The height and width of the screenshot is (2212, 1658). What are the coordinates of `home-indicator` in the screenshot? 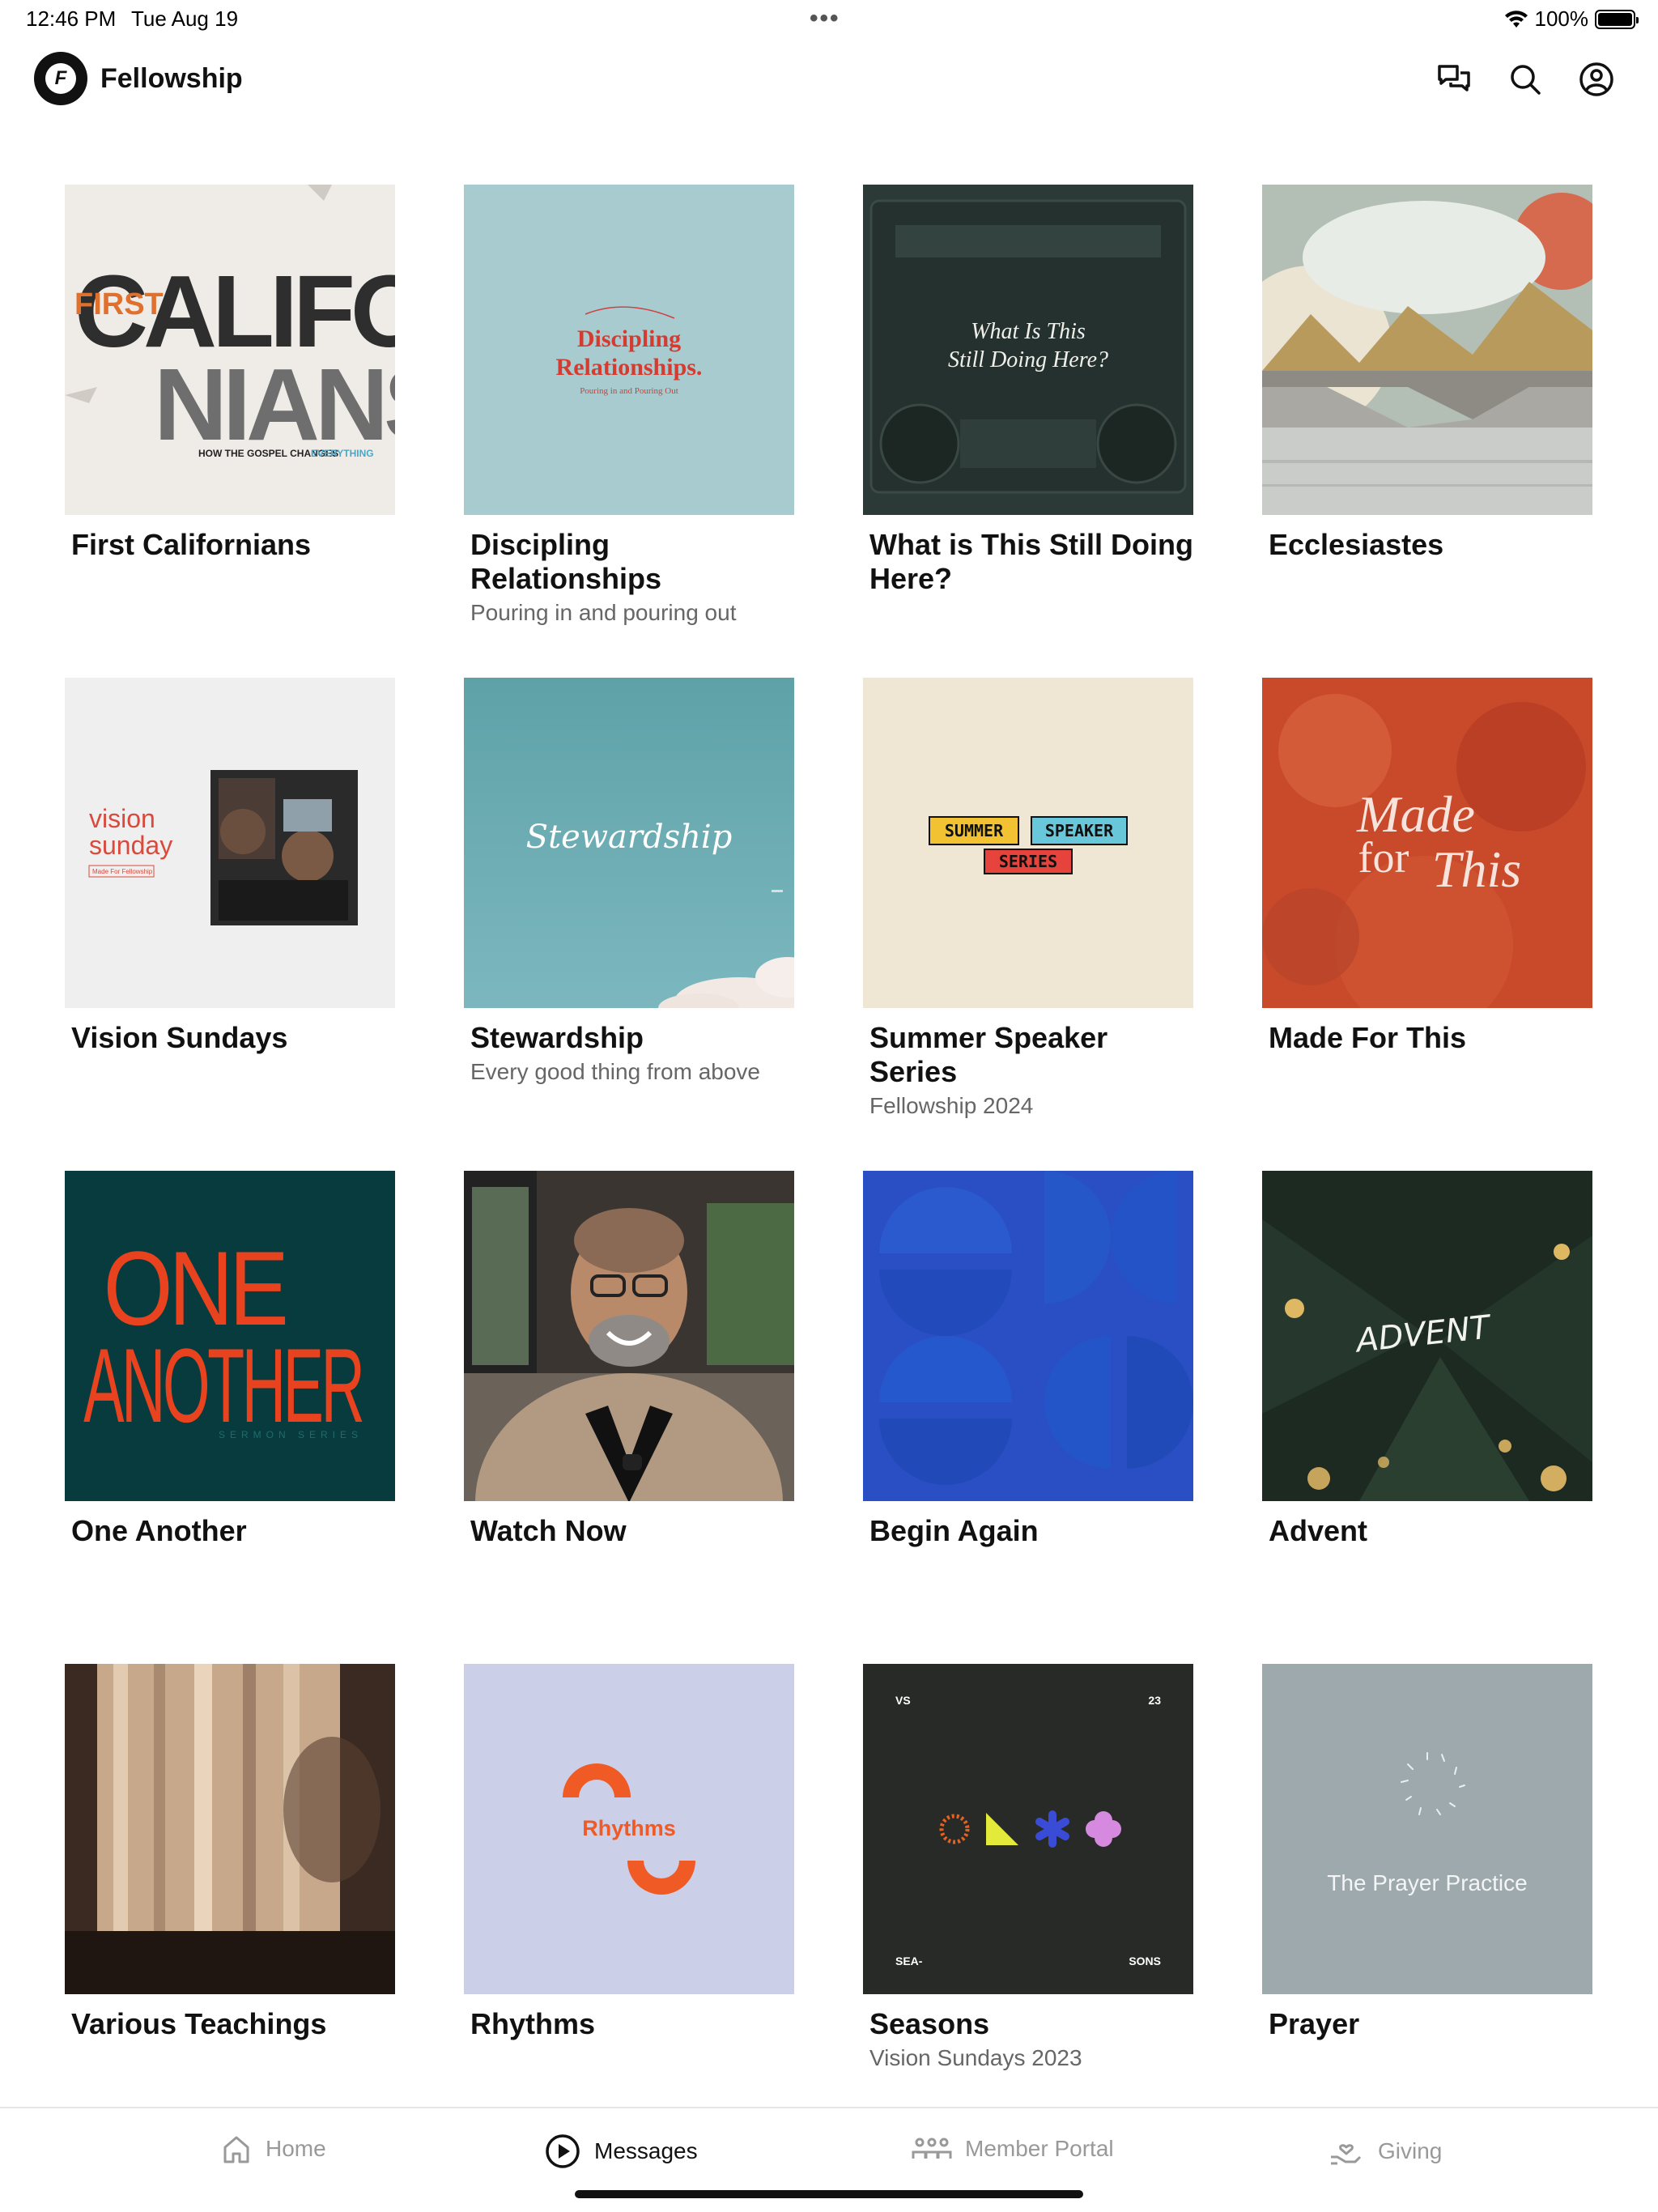 It's located at (829, 2194).